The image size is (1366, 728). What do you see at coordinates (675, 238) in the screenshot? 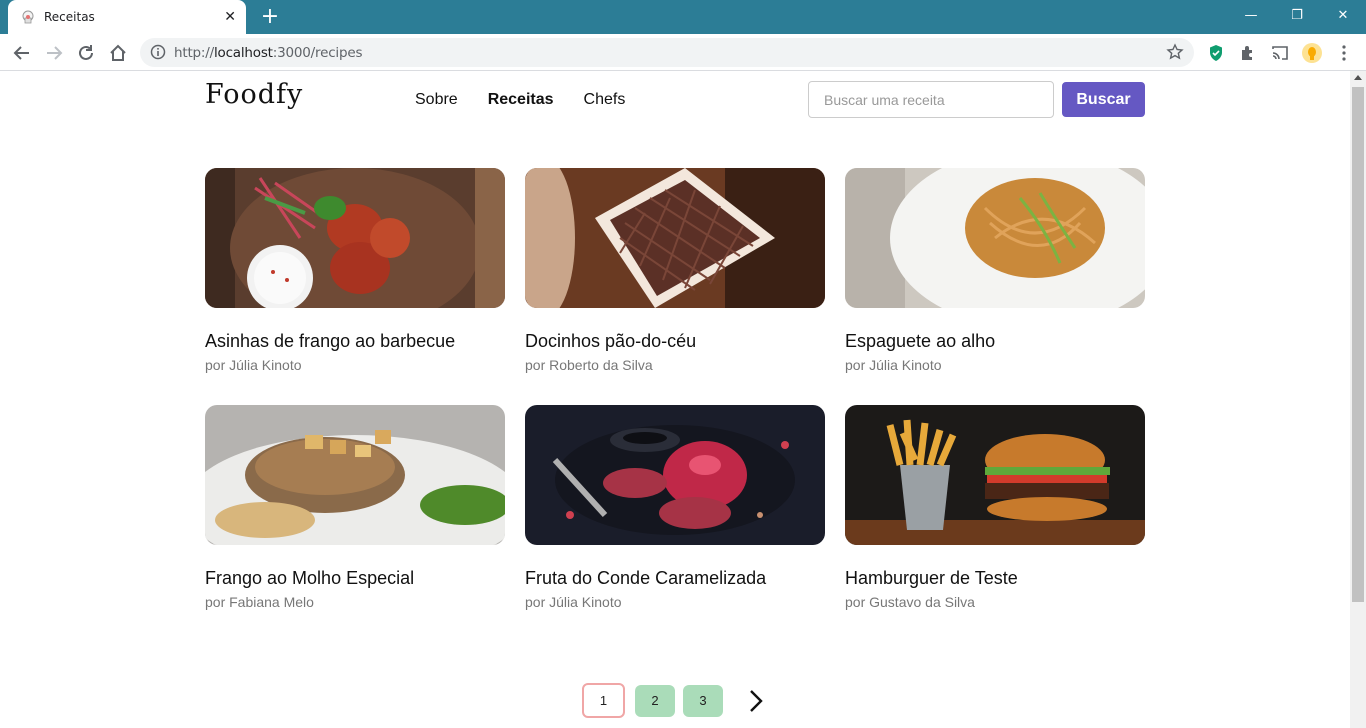
I see `chocolate-box-photo` at bounding box center [675, 238].